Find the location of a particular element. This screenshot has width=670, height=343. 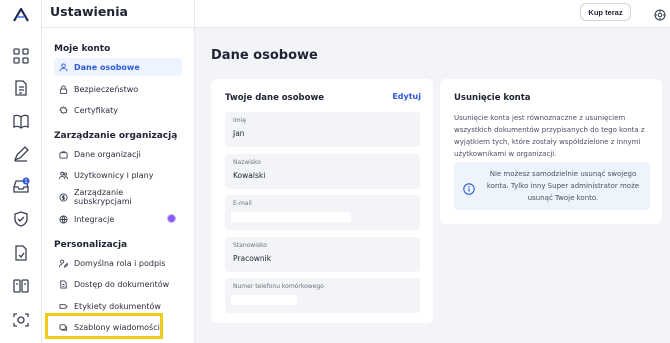

page-title: Dane osobowe is located at coordinates (264, 55).